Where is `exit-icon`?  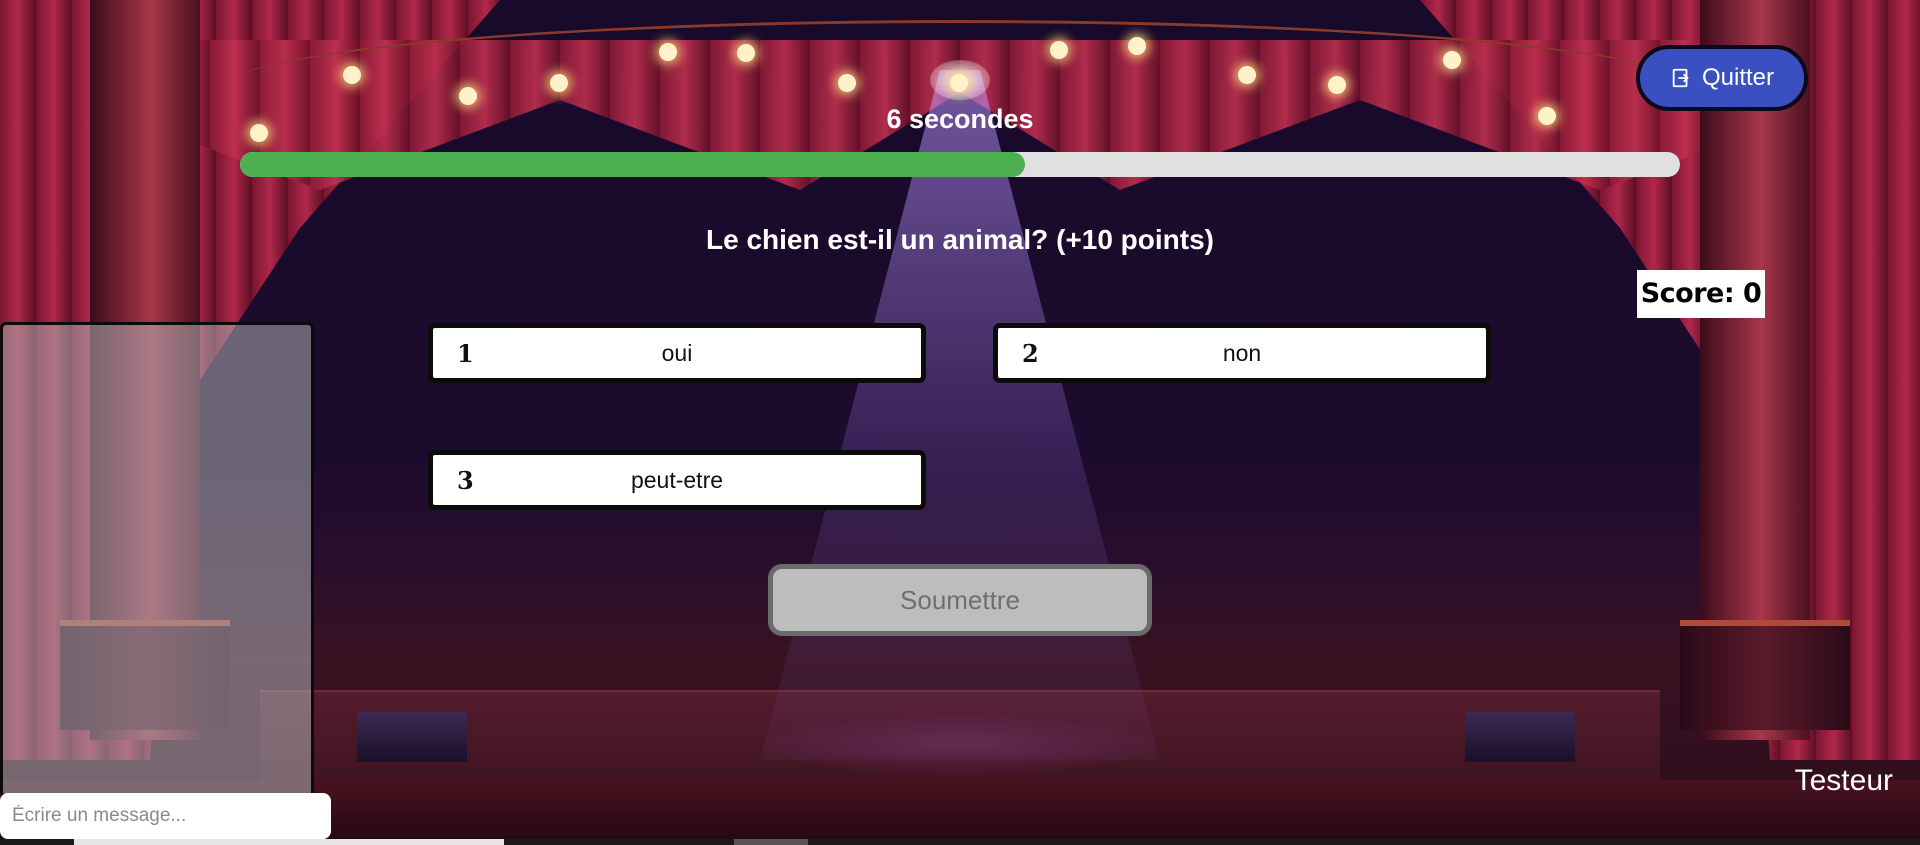 exit-icon is located at coordinates (1681, 78).